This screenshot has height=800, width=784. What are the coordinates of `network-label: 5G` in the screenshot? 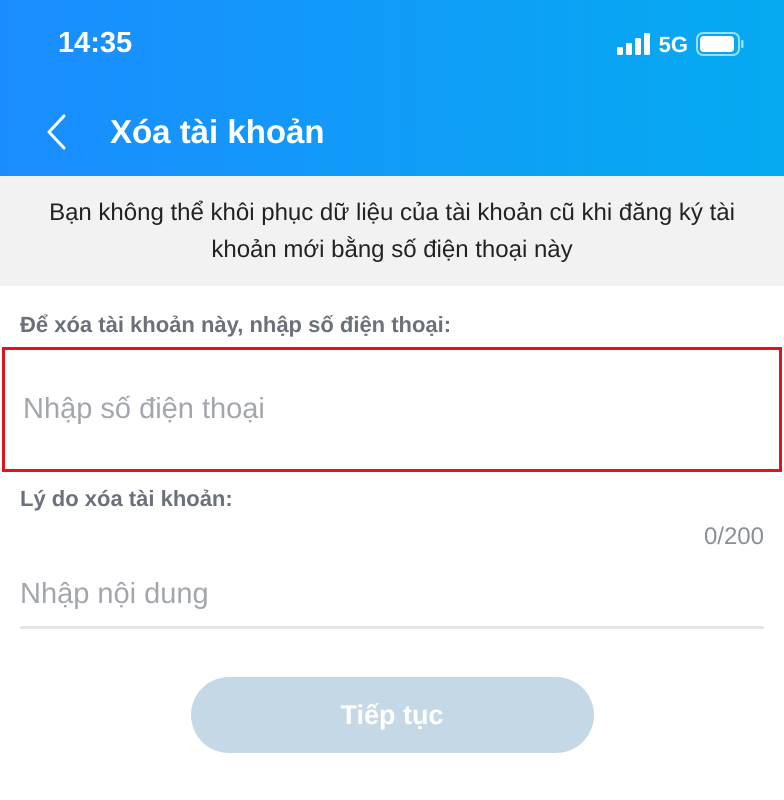 It's located at (673, 44).